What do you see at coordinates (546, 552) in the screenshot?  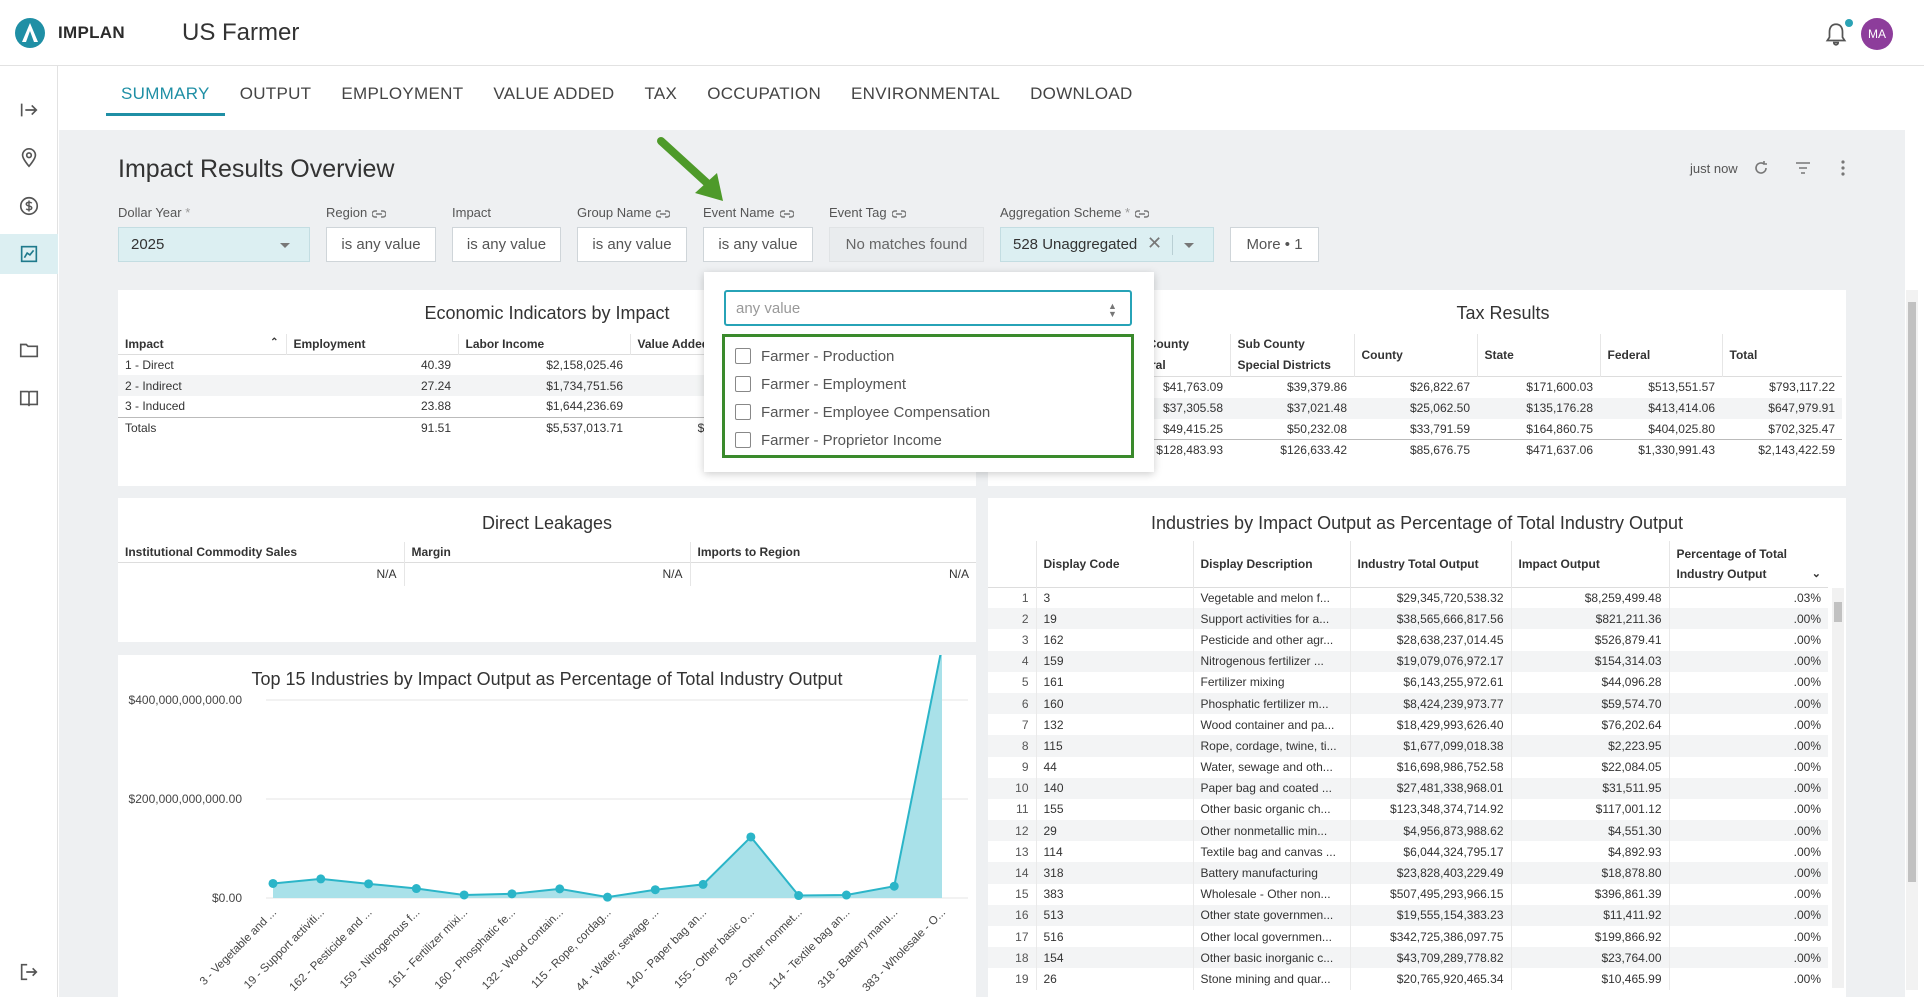 I see `column-header-margin: Margin` at bounding box center [546, 552].